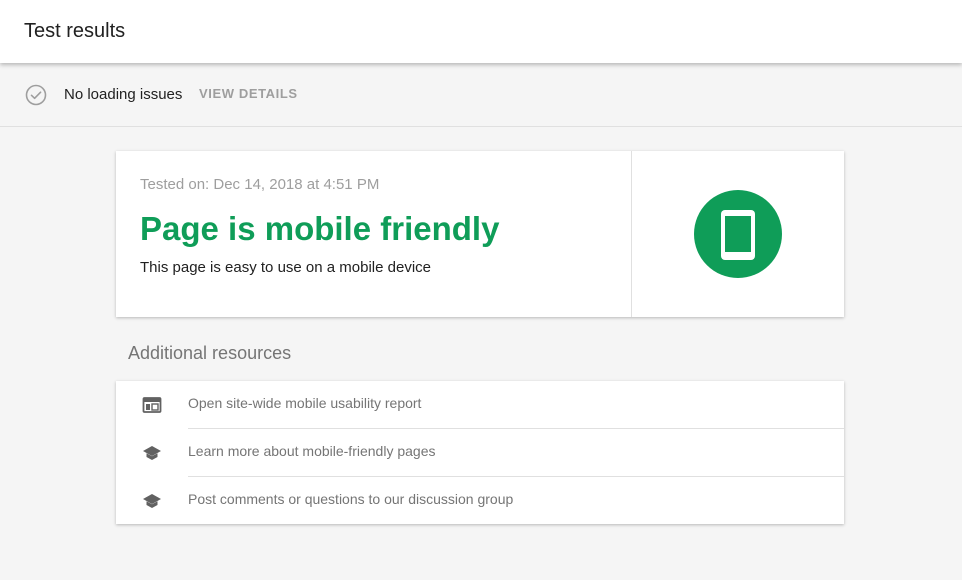 The width and height of the screenshot is (962, 580). What do you see at coordinates (481, 95) in the screenshot?
I see `status-bar: No loading issues VIEW DETAILS` at bounding box center [481, 95].